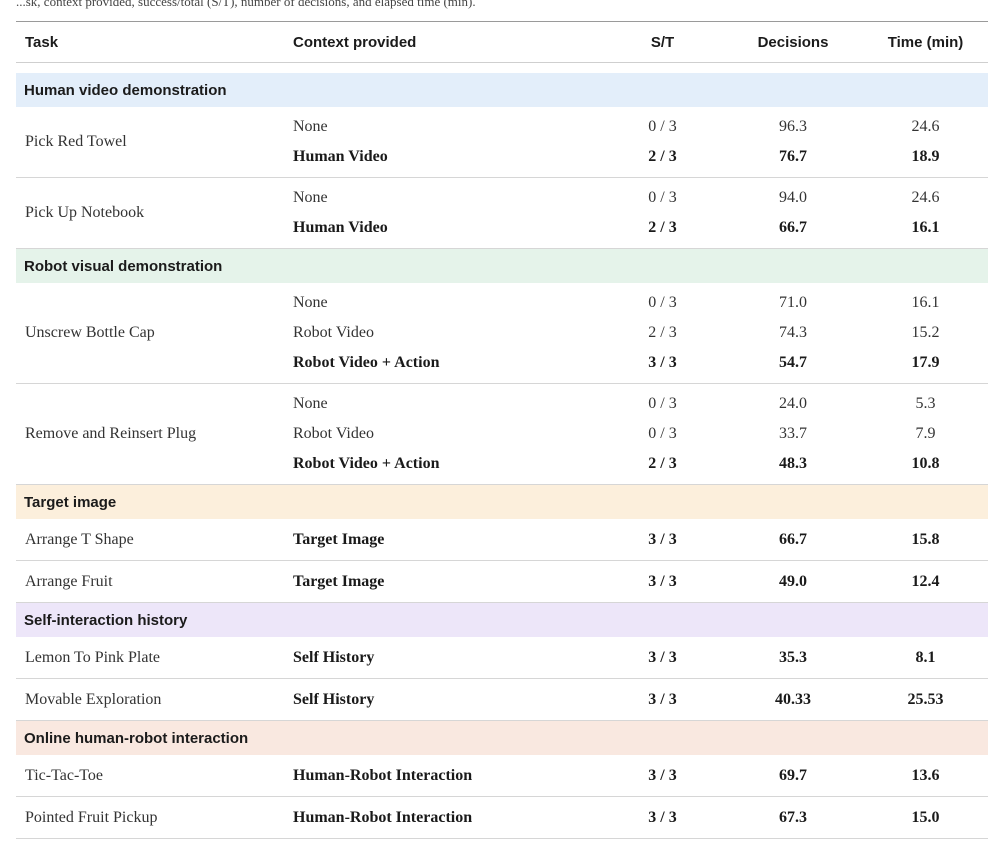  Describe the element at coordinates (93, 699) in the screenshot. I see `task-name: Movable Exploration` at that location.